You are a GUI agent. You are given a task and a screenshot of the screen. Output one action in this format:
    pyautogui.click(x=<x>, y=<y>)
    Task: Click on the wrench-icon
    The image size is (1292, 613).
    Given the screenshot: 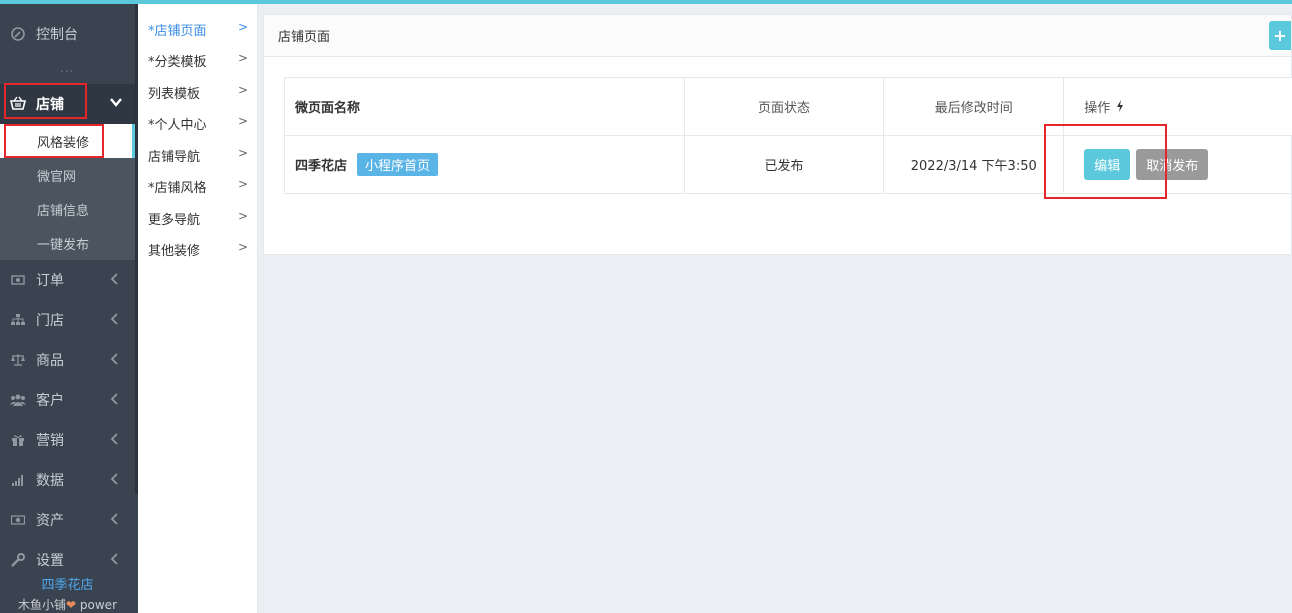 What is the action you would take?
    pyautogui.click(x=18, y=560)
    